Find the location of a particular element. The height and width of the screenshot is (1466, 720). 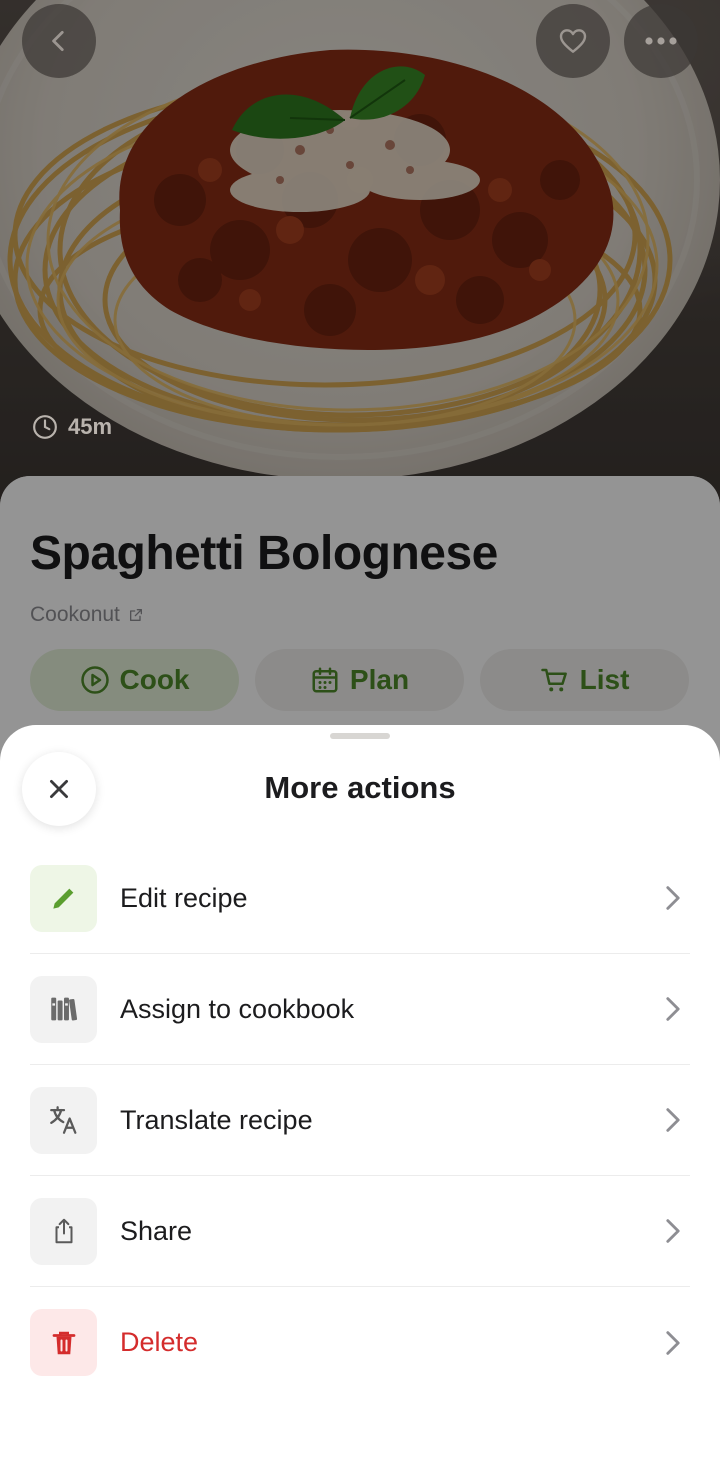

books-icon is located at coordinates (63, 1009).